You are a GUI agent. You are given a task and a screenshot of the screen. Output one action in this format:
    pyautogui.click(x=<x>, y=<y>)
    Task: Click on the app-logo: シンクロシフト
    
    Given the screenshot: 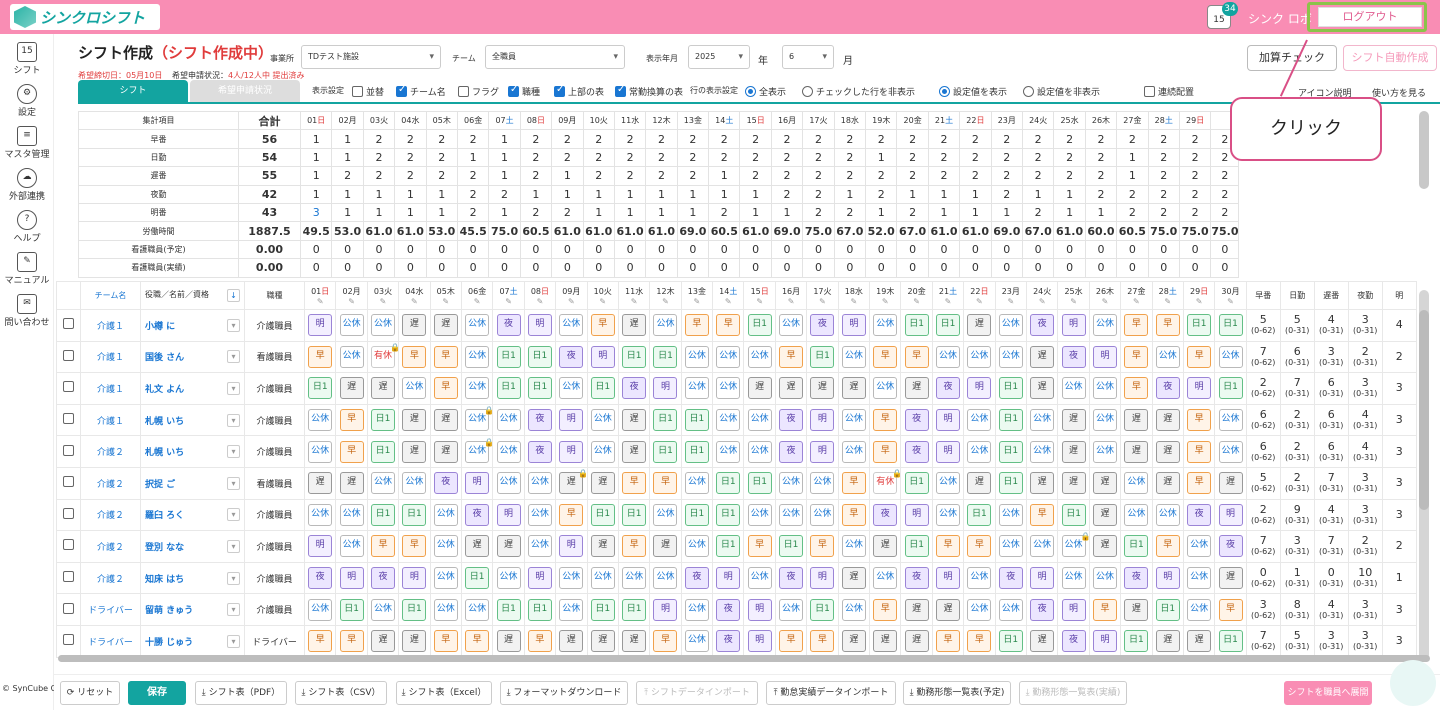 What is the action you would take?
    pyautogui.click(x=85, y=17)
    